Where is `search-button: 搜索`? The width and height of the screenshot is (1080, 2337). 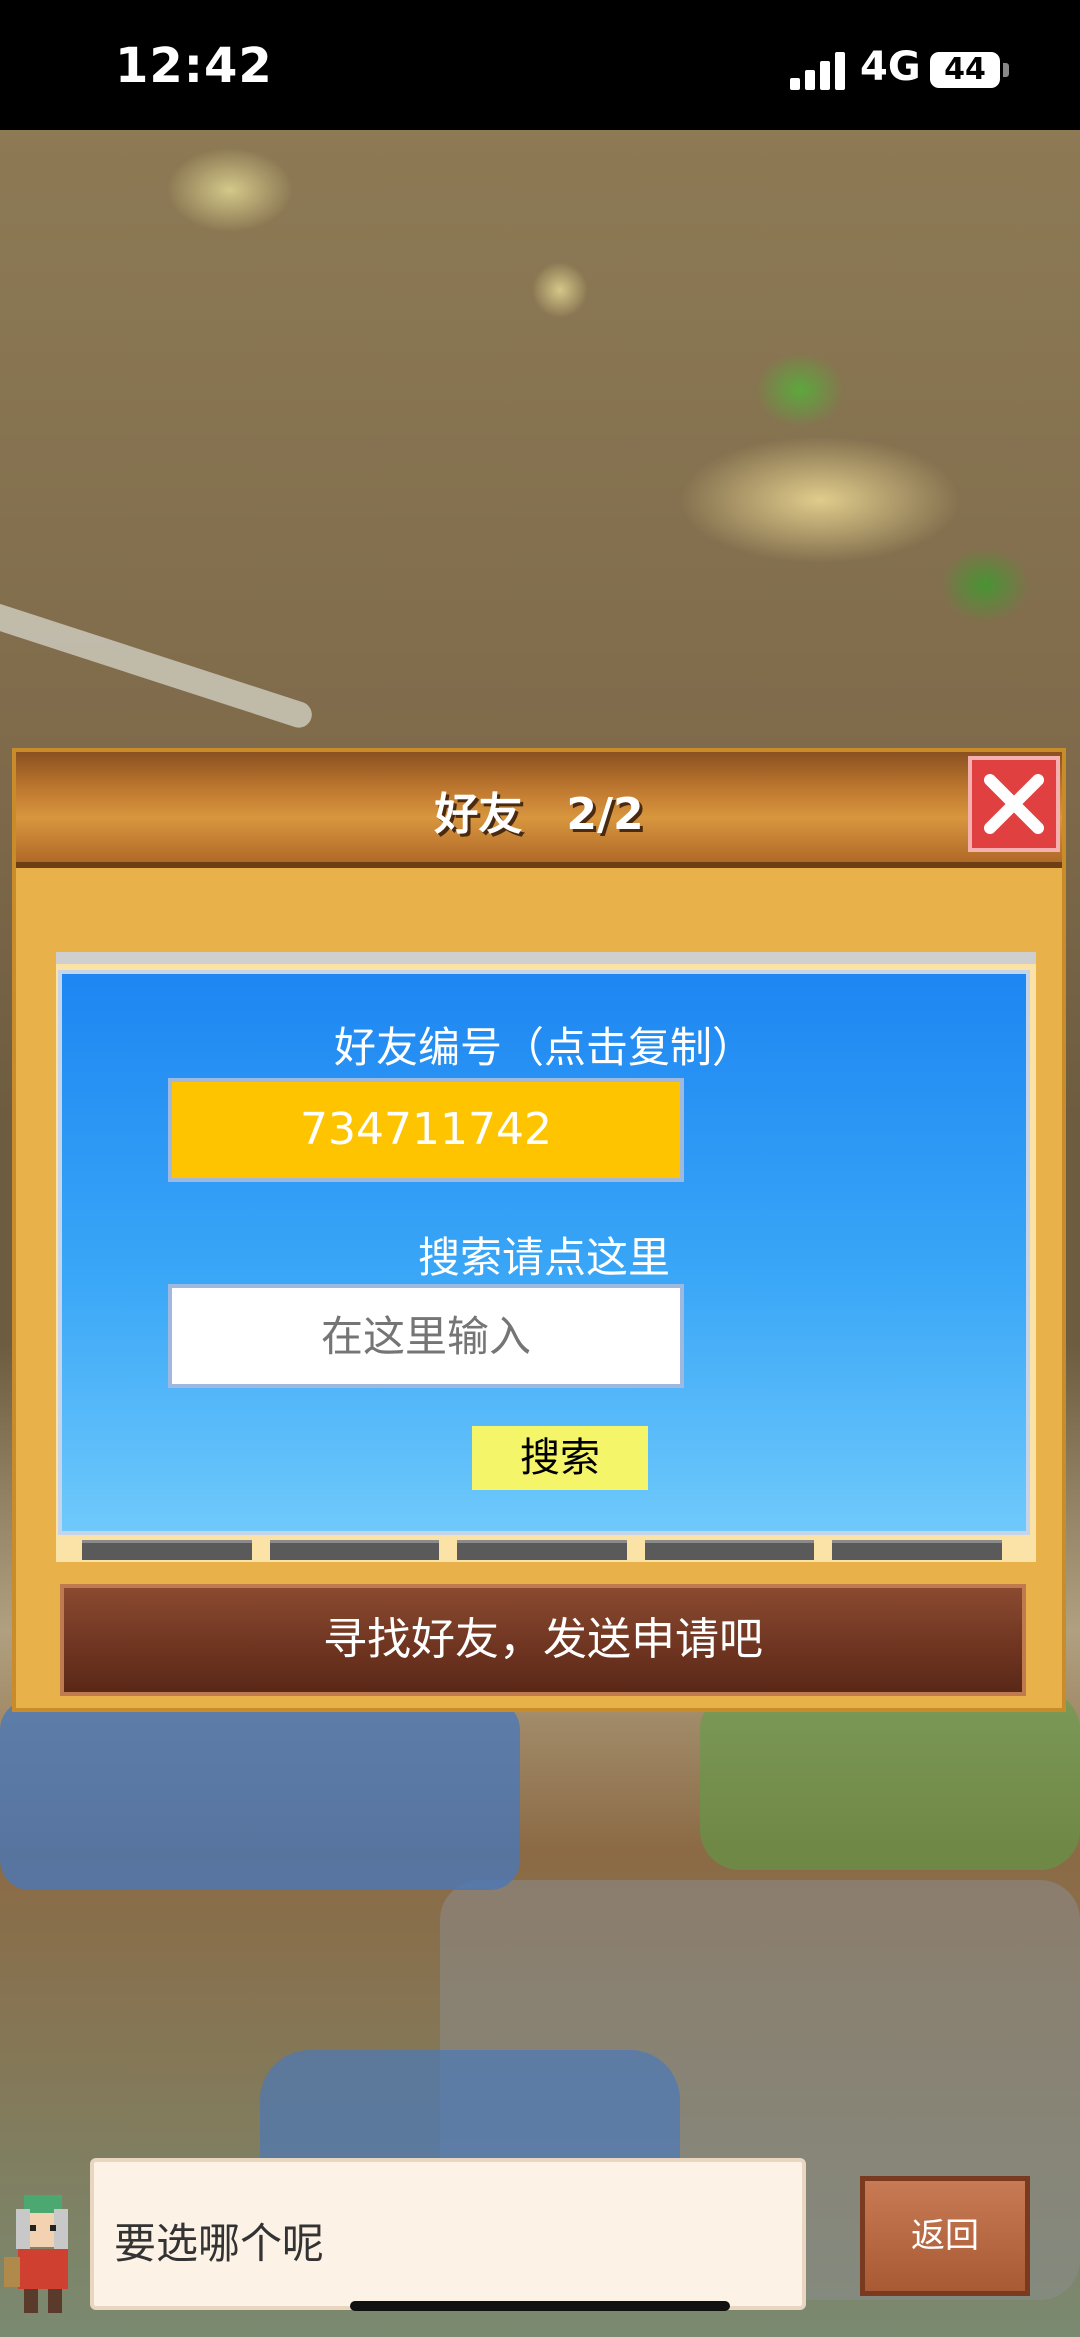
search-button: 搜索 is located at coordinates (560, 1458).